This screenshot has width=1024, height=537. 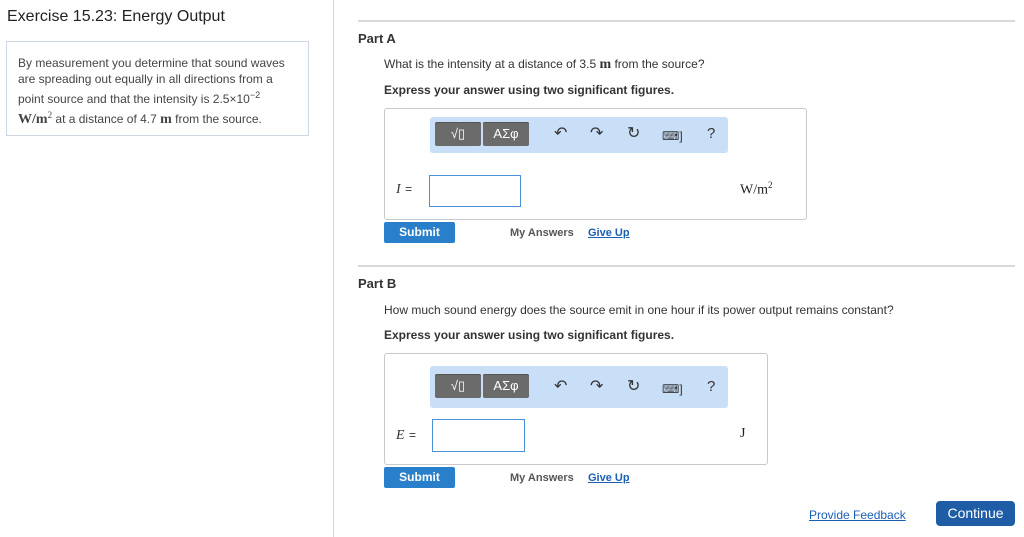 I want to click on part-b-toolbar: √▯ ΑΣφ ↶ ↷ ↻ ⌨] ?, so click(x=579, y=387).